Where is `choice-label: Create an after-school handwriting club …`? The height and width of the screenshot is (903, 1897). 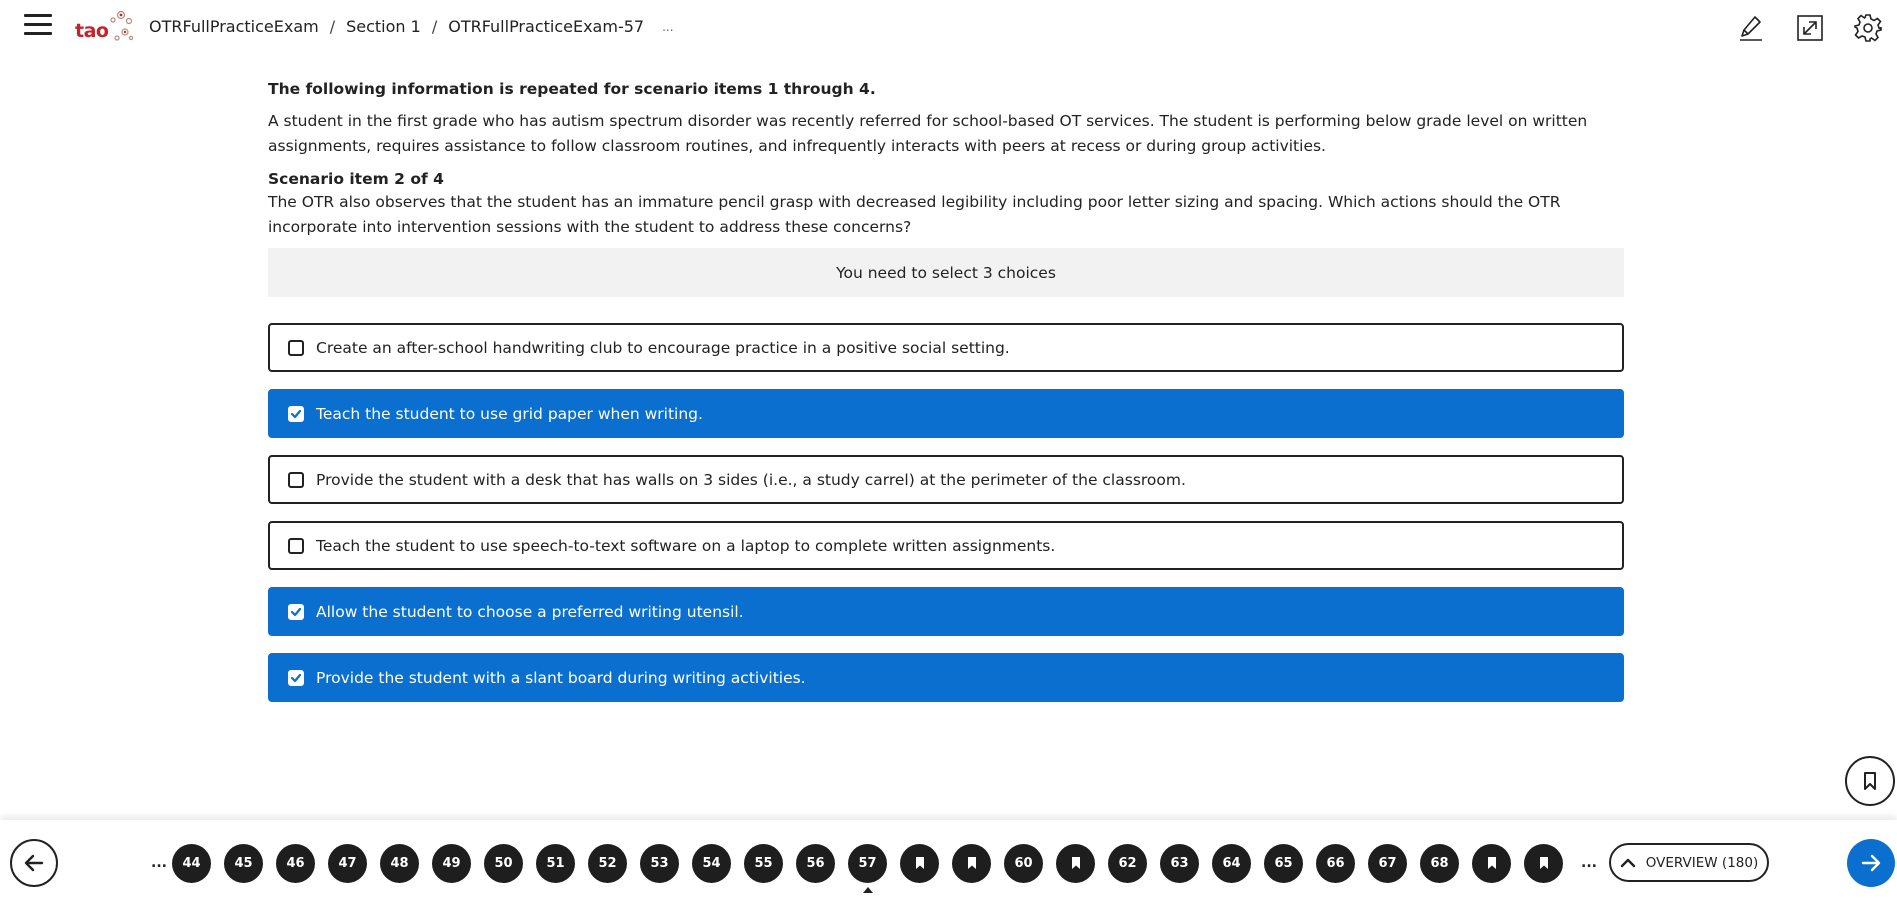 choice-label: Create an after-school handwriting club … is located at coordinates (663, 347).